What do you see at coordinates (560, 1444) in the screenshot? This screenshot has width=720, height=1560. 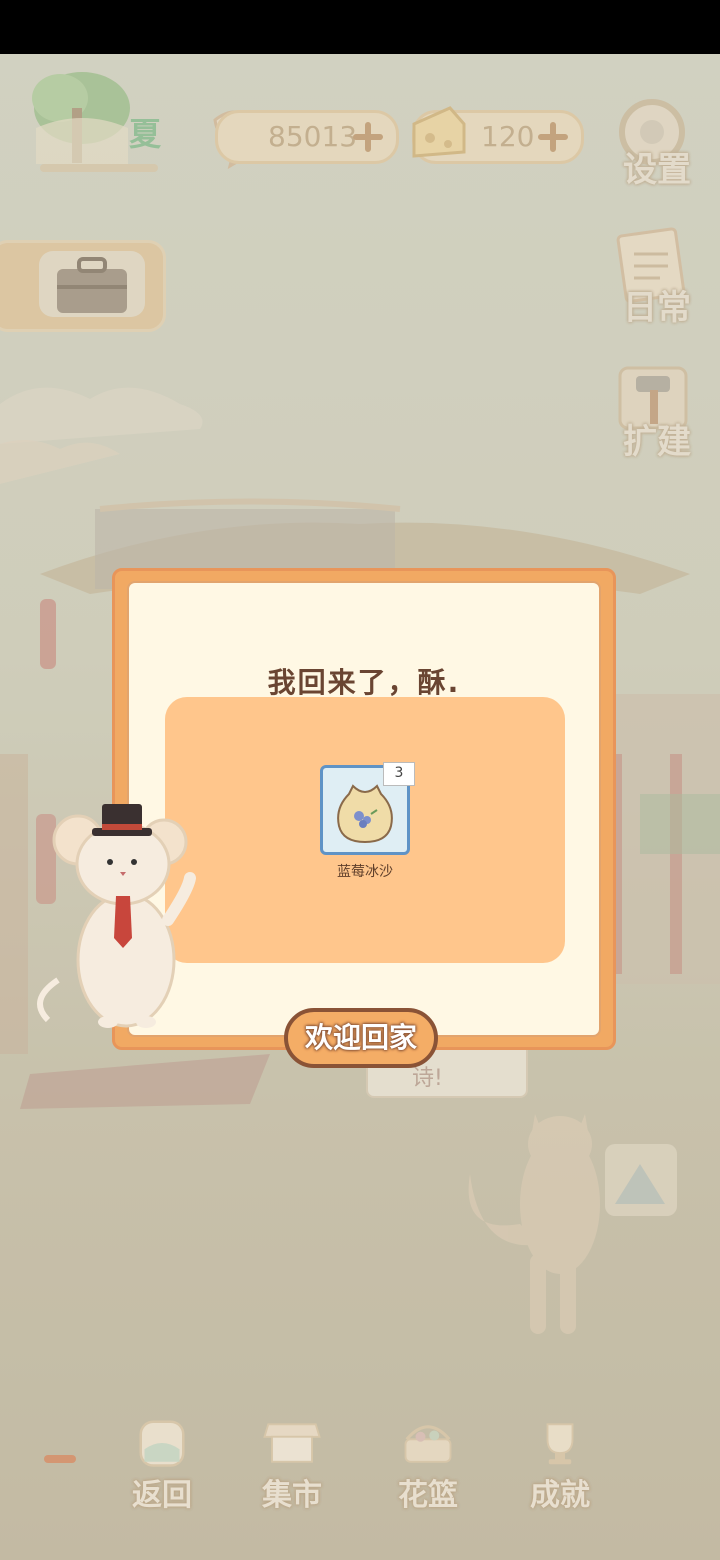 I see `trophy-icon` at bounding box center [560, 1444].